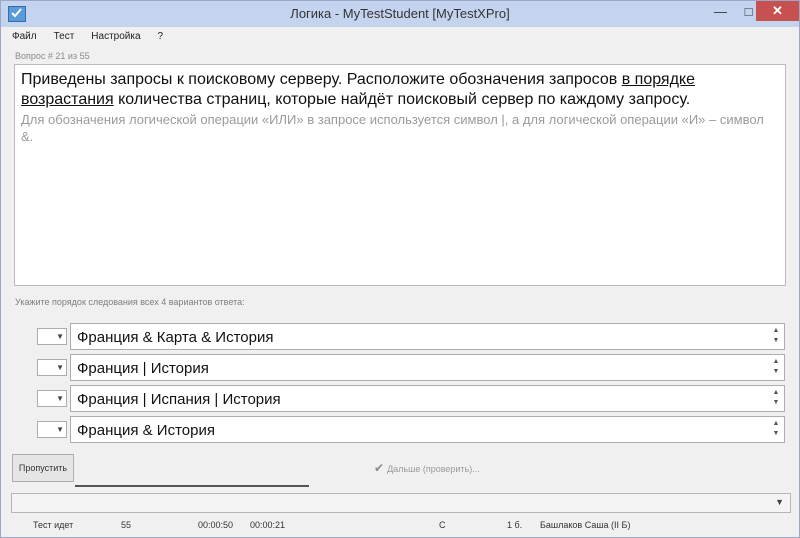  What do you see at coordinates (179, 399) in the screenshot?
I see `answer-text: Франция | Испания | История` at bounding box center [179, 399].